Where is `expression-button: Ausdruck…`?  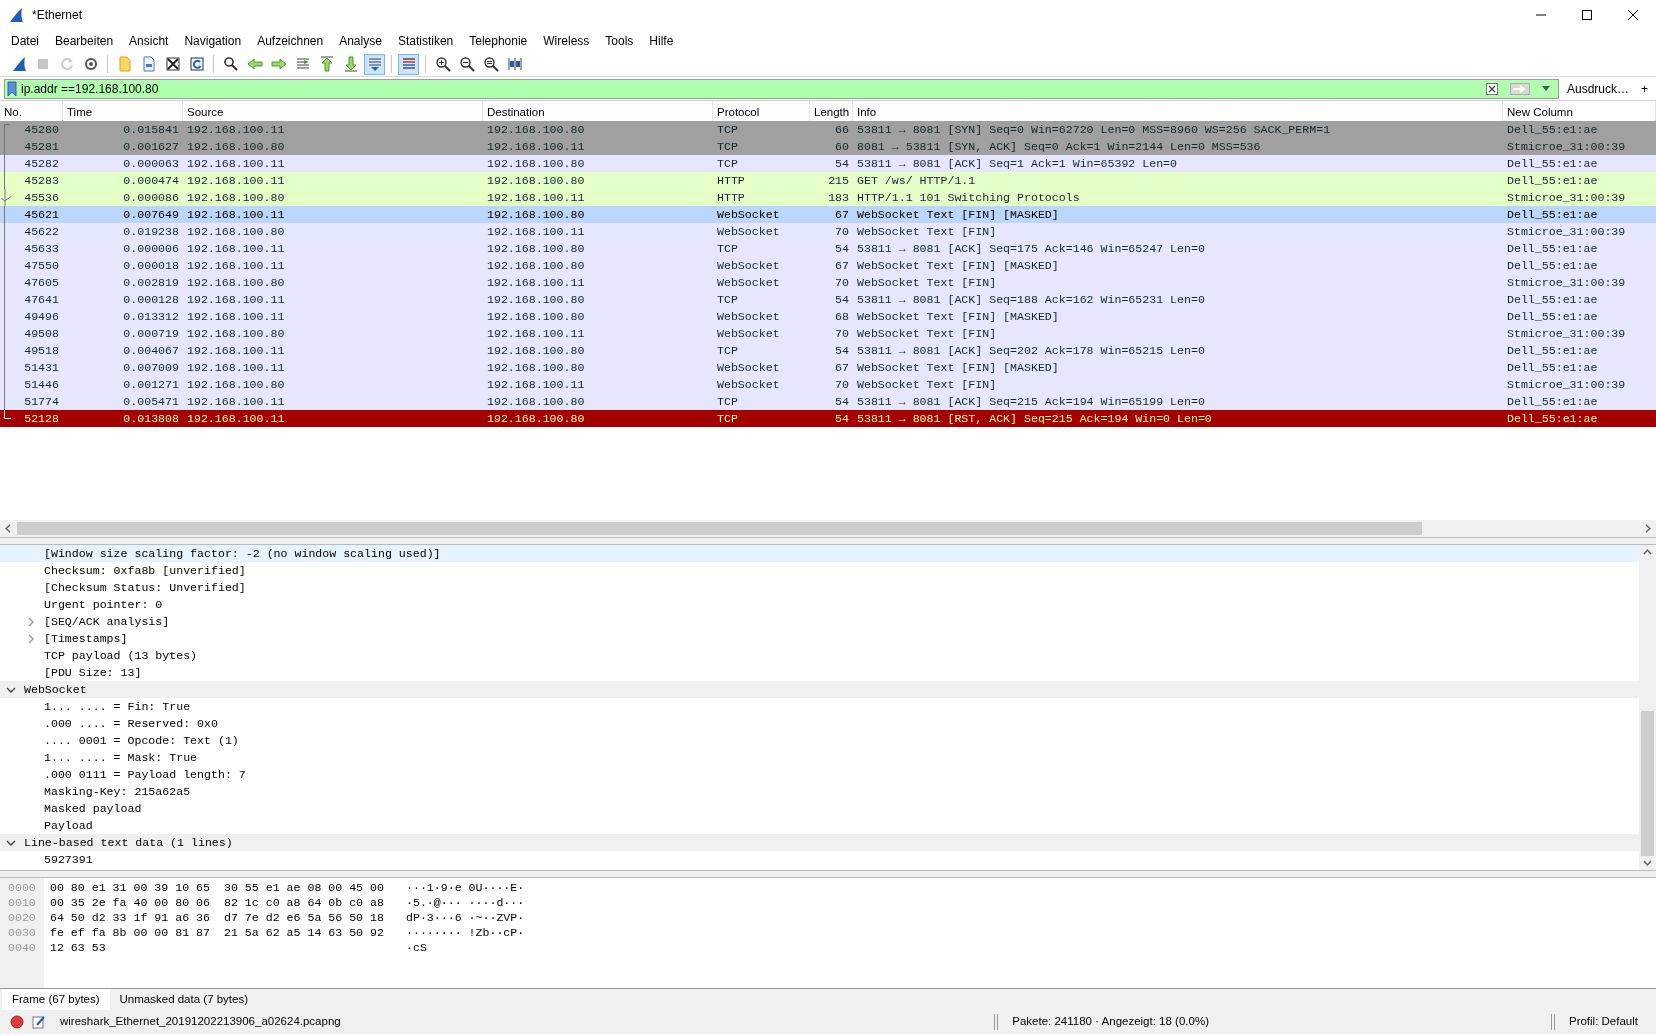
expression-button: Ausdruck… is located at coordinates (1597, 88).